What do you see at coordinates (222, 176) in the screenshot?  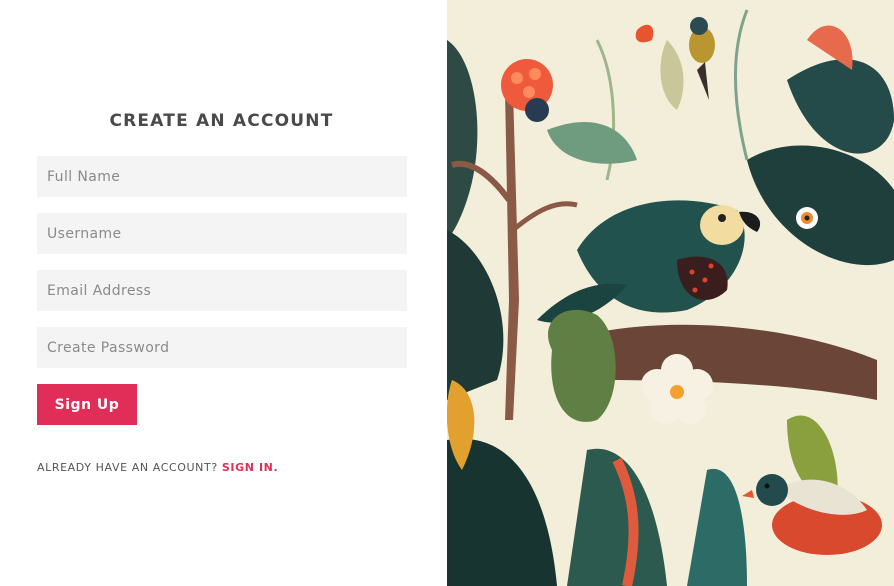 I see `full-name-input` at bounding box center [222, 176].